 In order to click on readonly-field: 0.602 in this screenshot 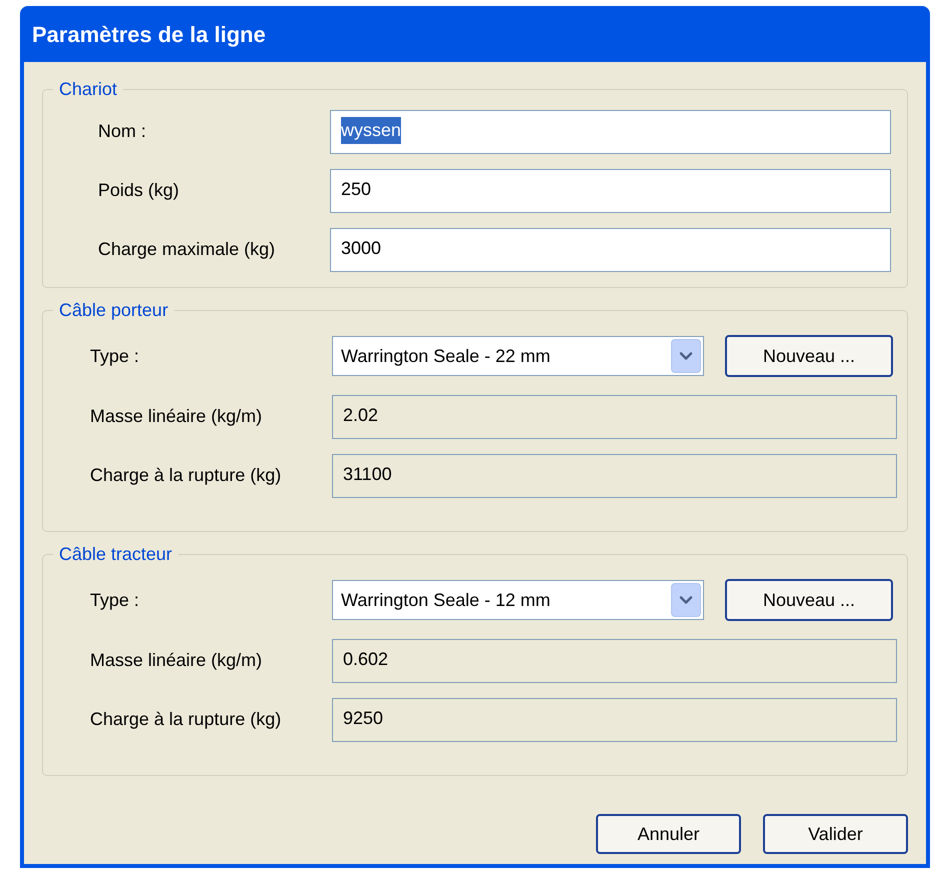, I will do `click(614, 660)`.